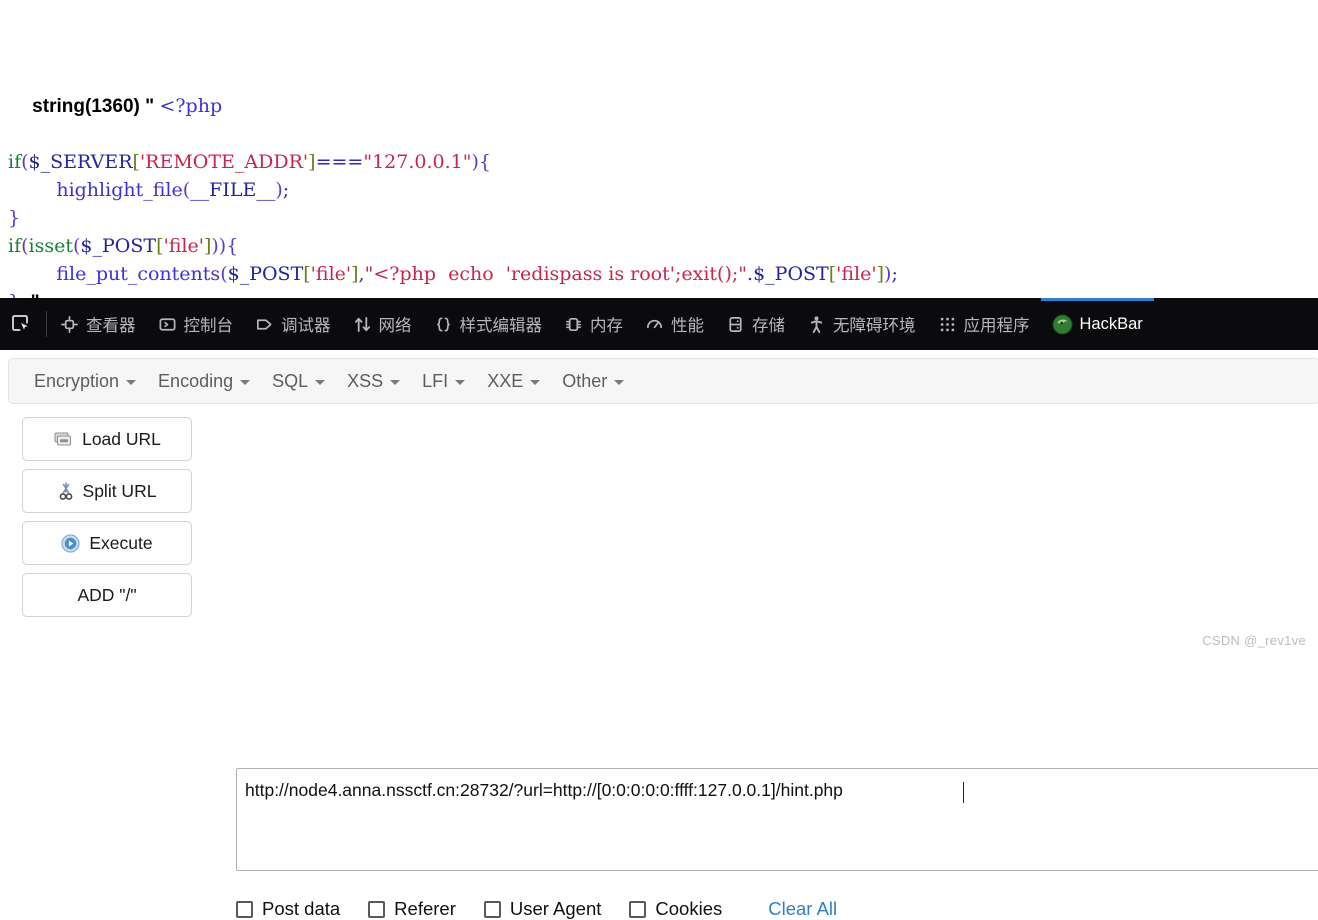 The width and height of the screenshot is (1318, 920). I want to click on hackbar-menu-encryption: Encryption, so click(85, 381).